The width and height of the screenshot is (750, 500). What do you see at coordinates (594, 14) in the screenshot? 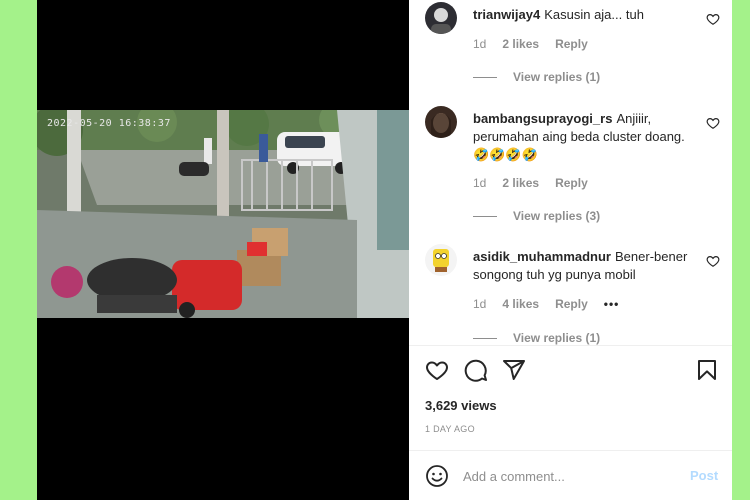
I see `comment-body: Kasusin aja... tuh` at bounding box center [594, 14].